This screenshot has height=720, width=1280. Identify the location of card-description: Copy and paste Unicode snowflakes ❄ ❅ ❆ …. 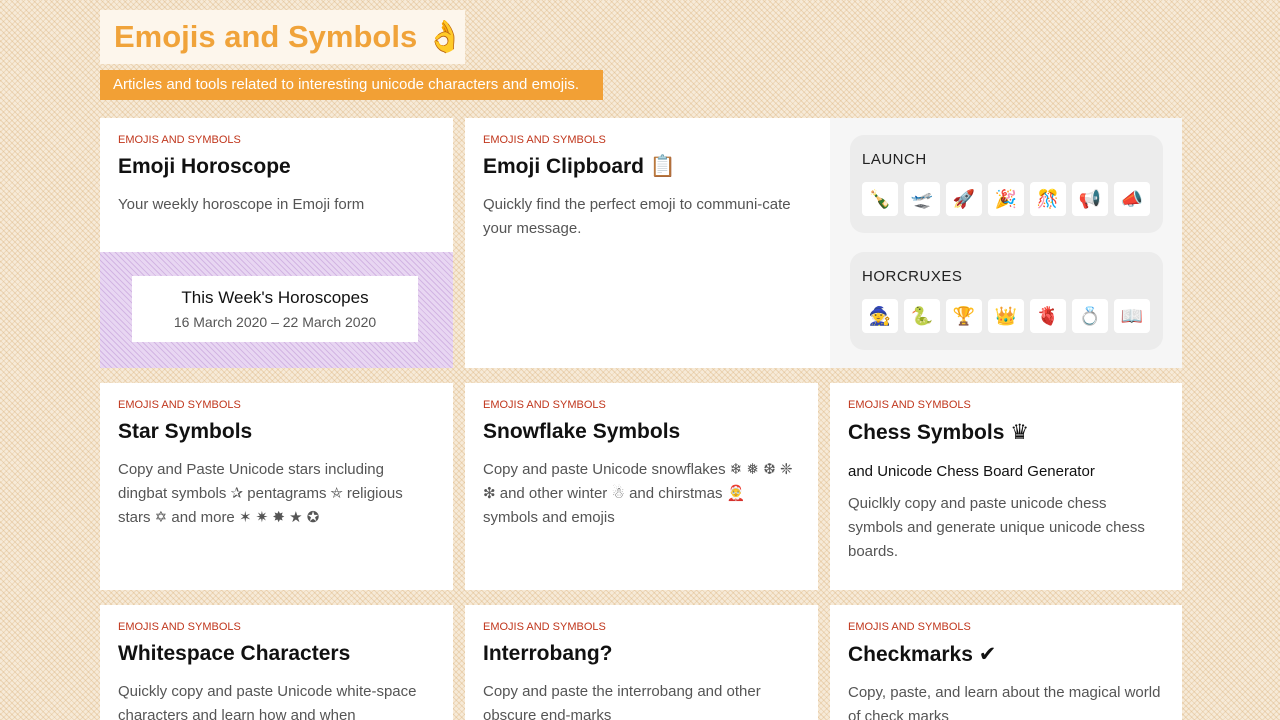
(638, 493).